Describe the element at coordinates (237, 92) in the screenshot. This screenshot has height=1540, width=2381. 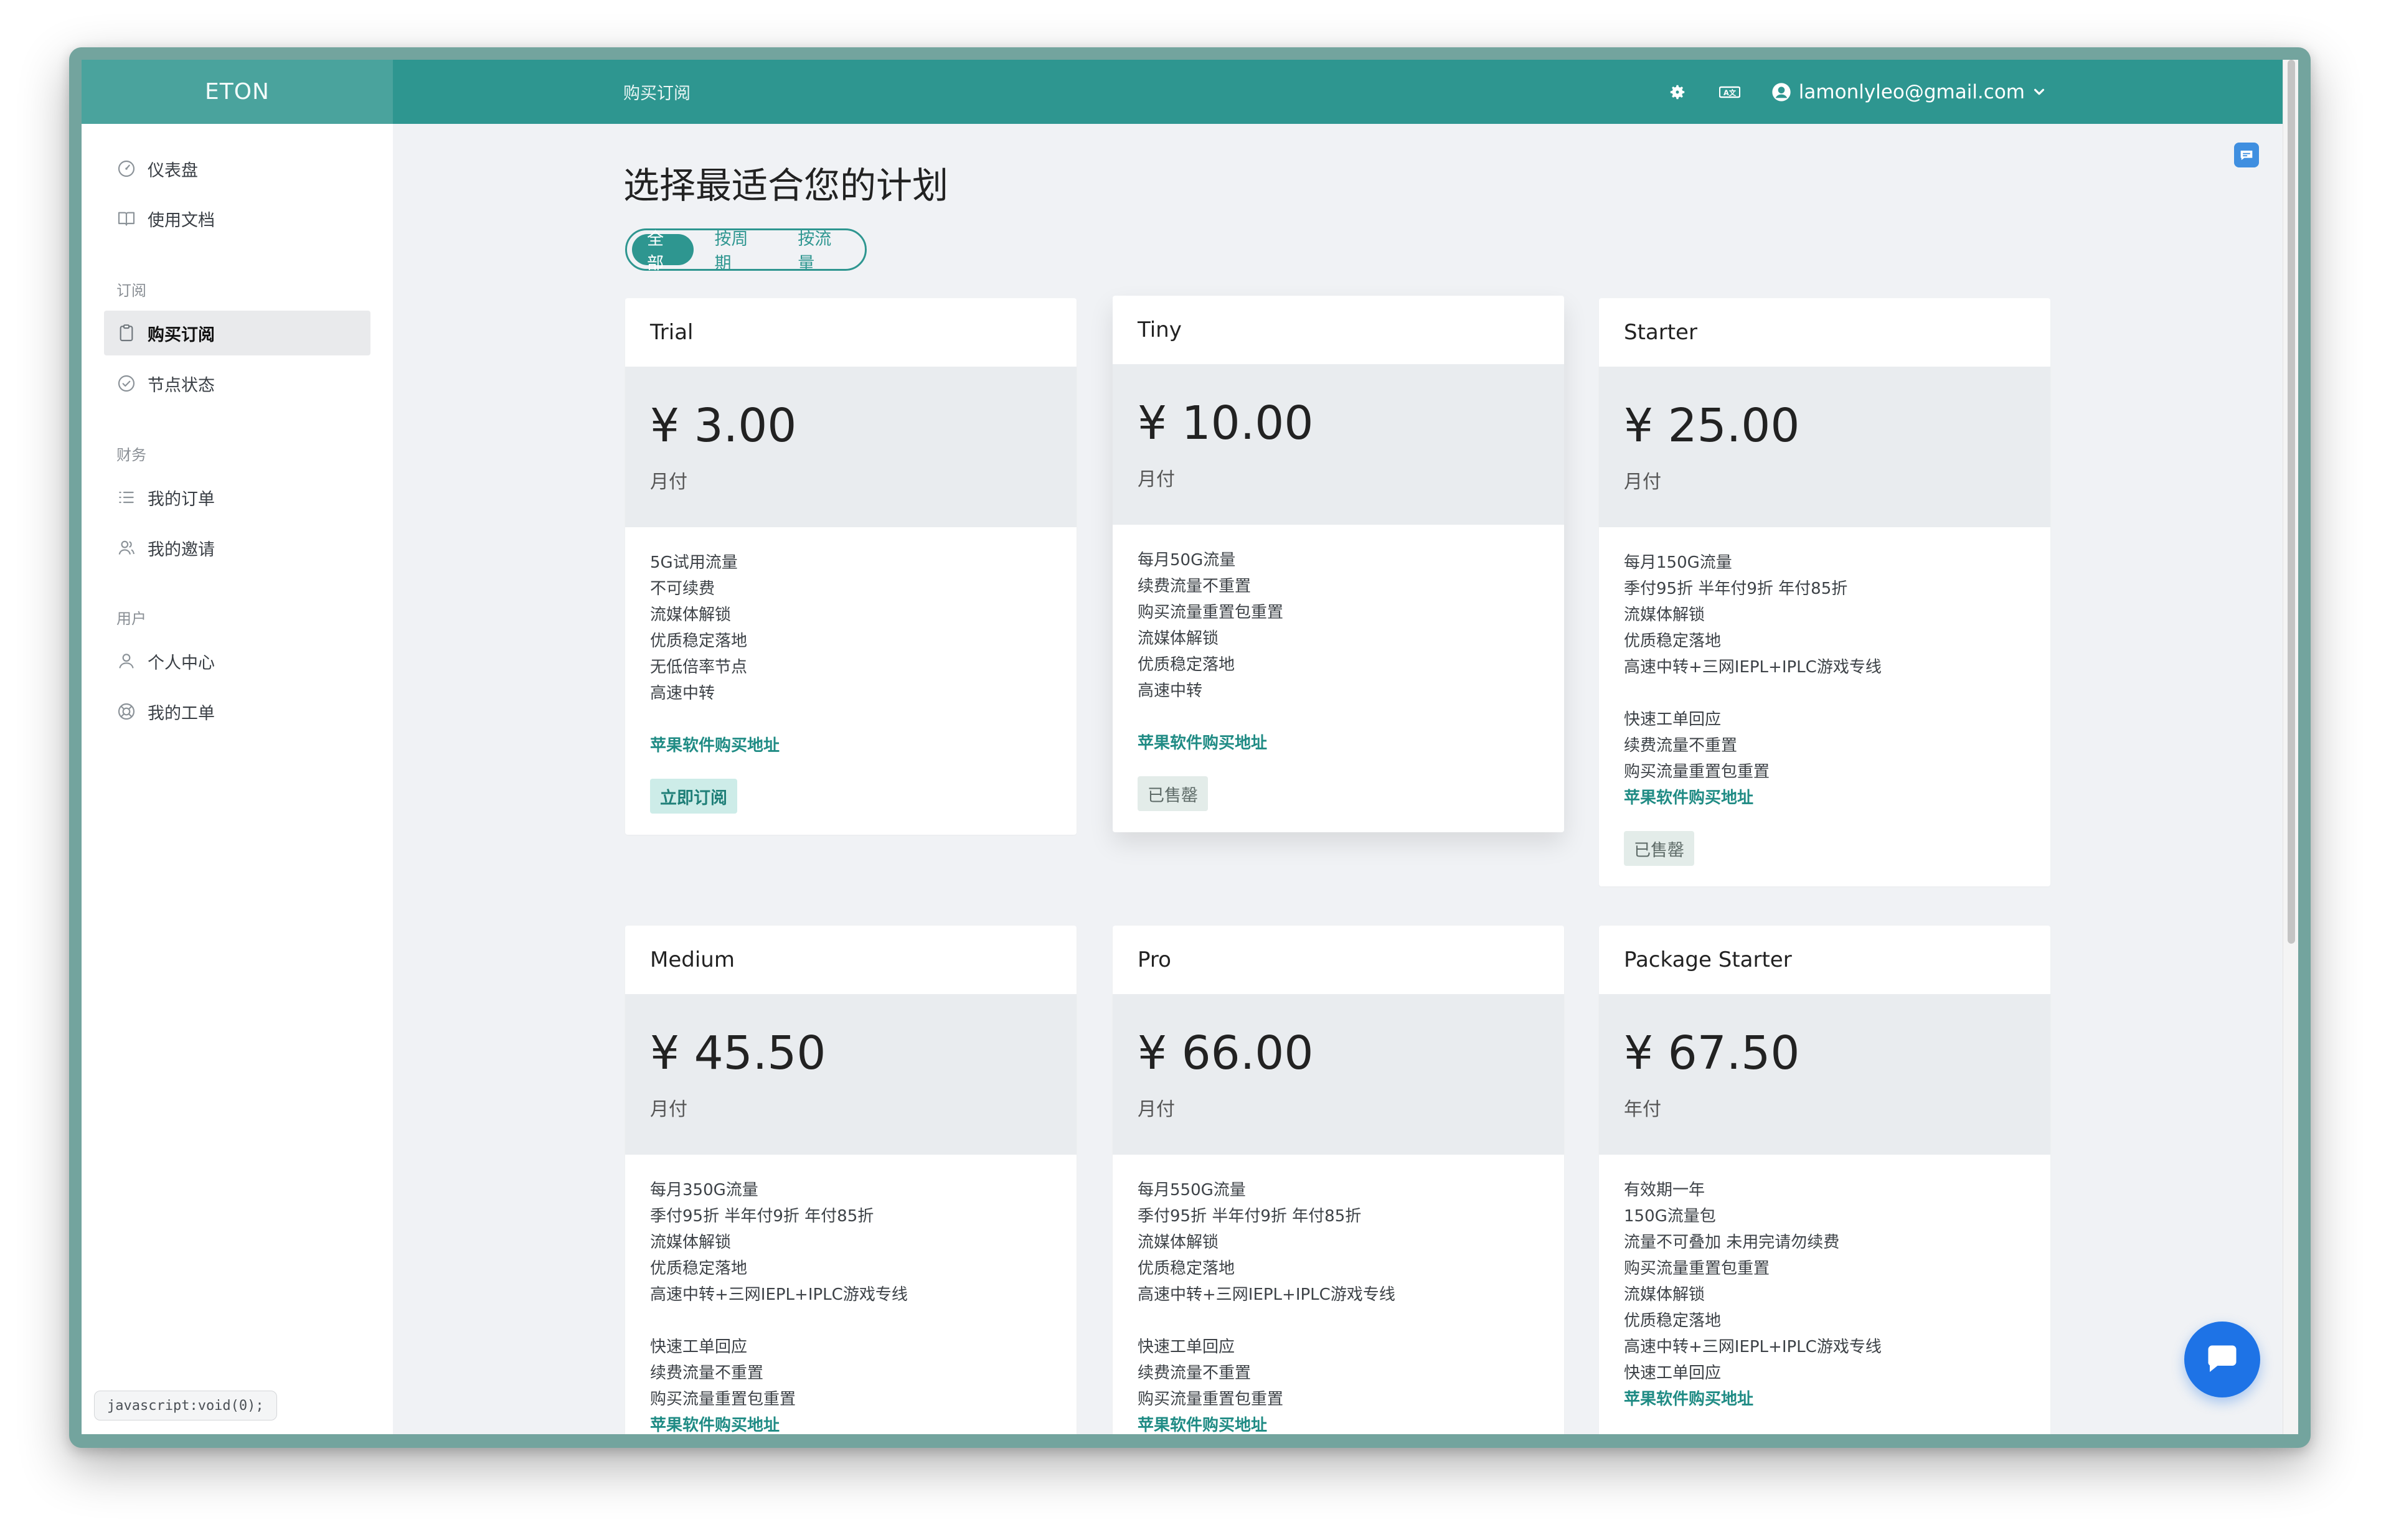
I see `brand-logo: ETON` at that location.